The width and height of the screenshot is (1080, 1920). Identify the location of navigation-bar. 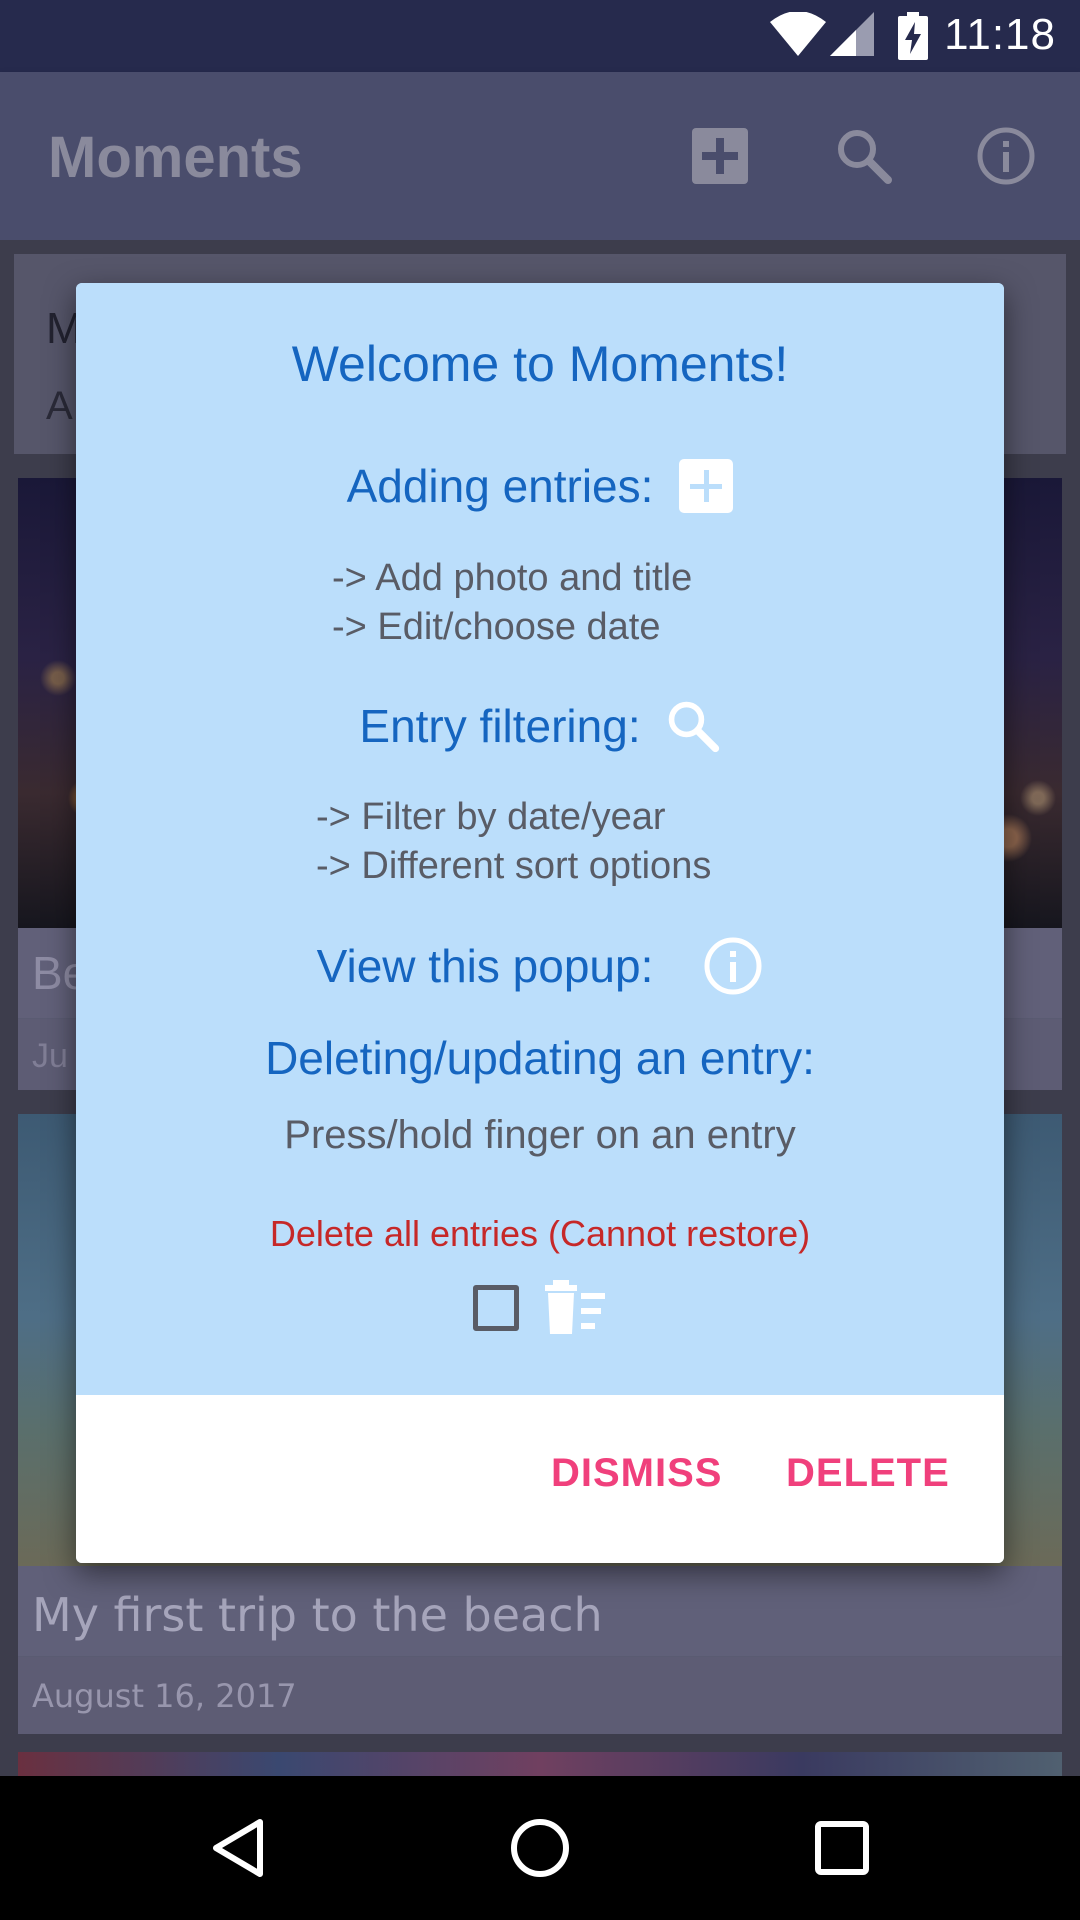
(540, 1848).